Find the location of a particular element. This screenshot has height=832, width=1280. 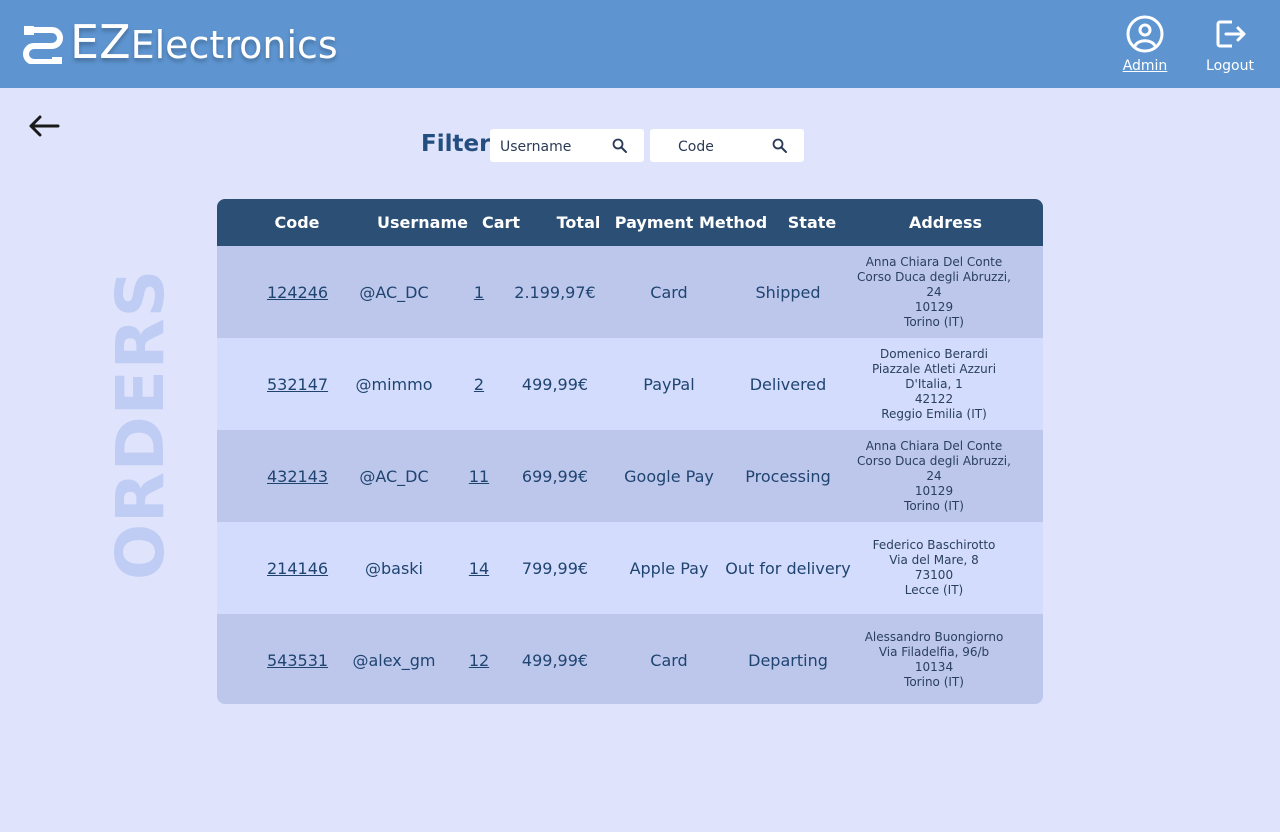

header-username: Username is located at coordinates (422, 222).